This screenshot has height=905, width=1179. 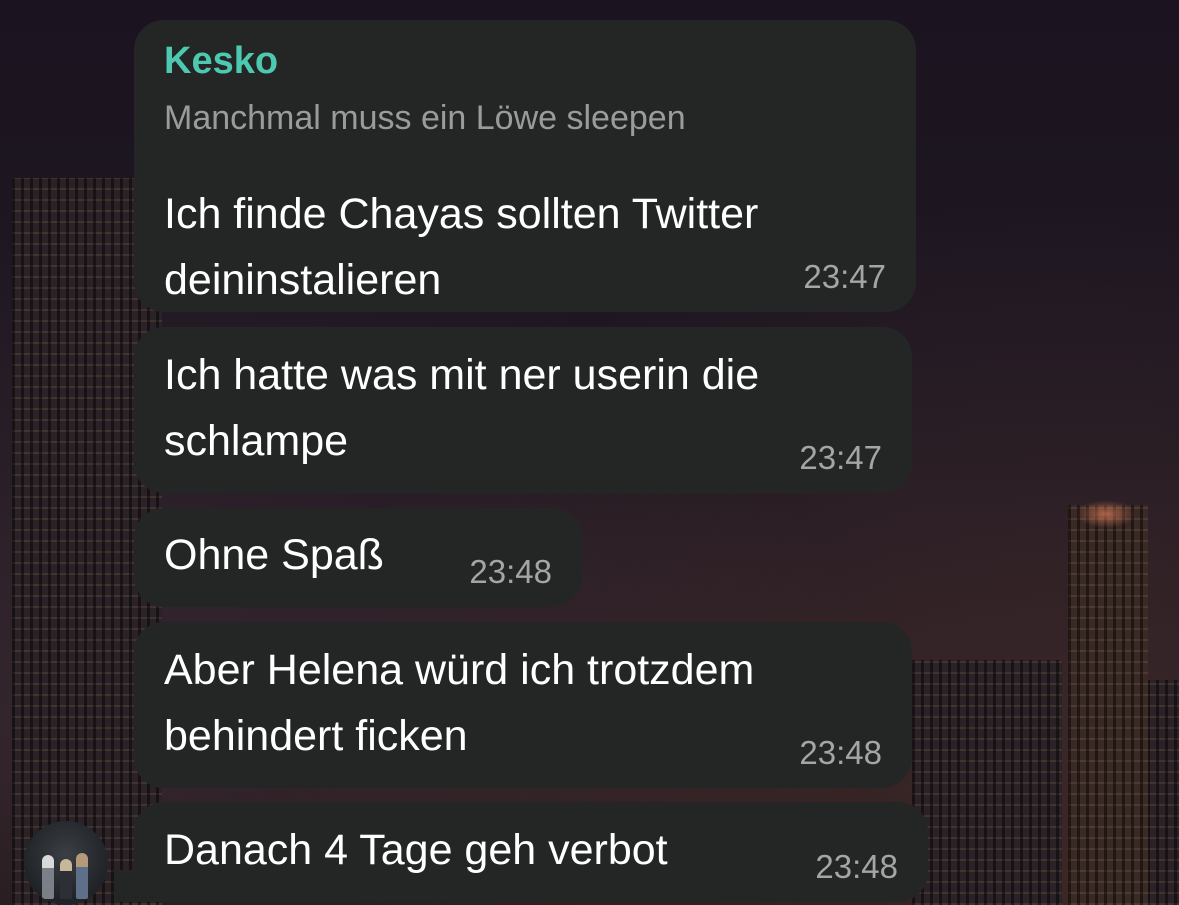 I want to click on message-text-line: schlampe, so click(x=256, y=441).